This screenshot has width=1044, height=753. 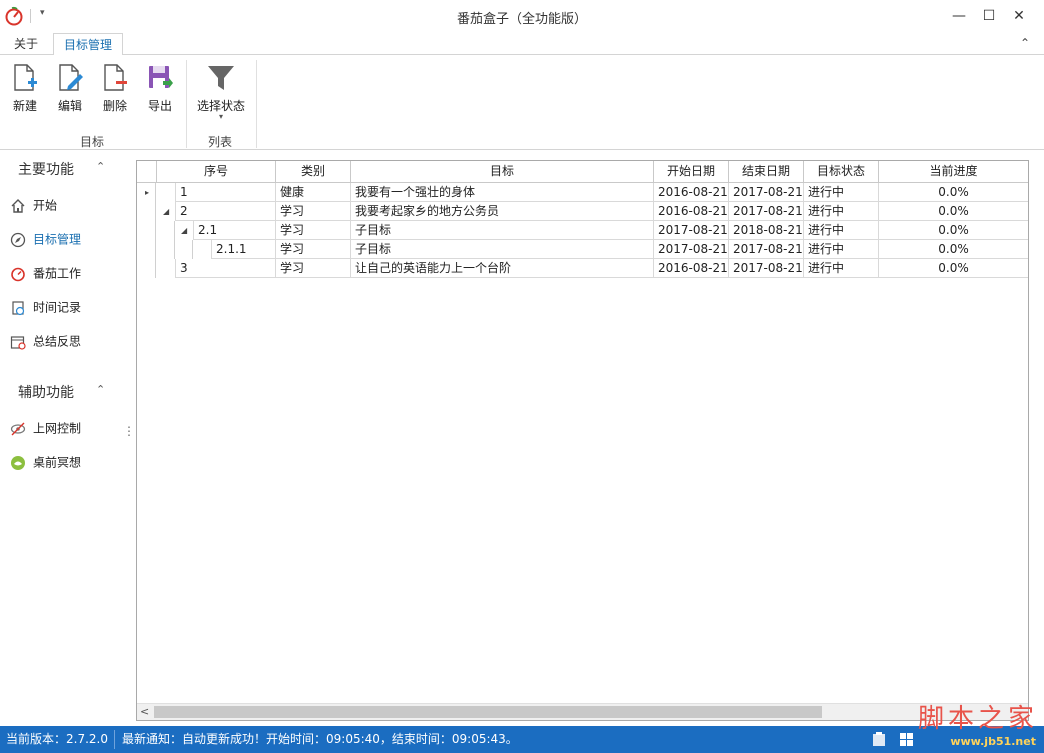 What do you see at coordinates (18, 342) in the screenshot?
I see `calendar-icon` at bounding box center [18, 342].